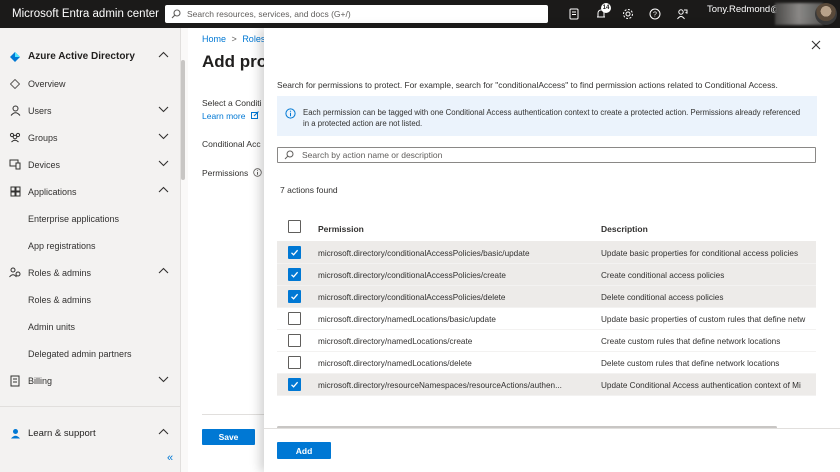 The image size is (840, 472). What do you see at coordinates (681, 14) in the screenshot?
I see `feedback-icon` at bounding box center [681, 14].